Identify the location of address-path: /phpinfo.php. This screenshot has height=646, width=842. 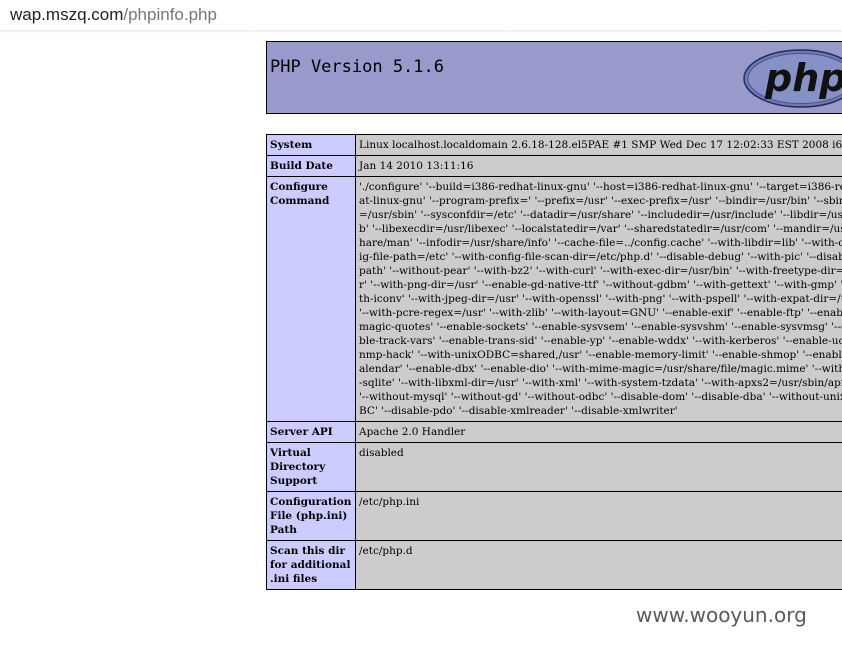
(170, 14).